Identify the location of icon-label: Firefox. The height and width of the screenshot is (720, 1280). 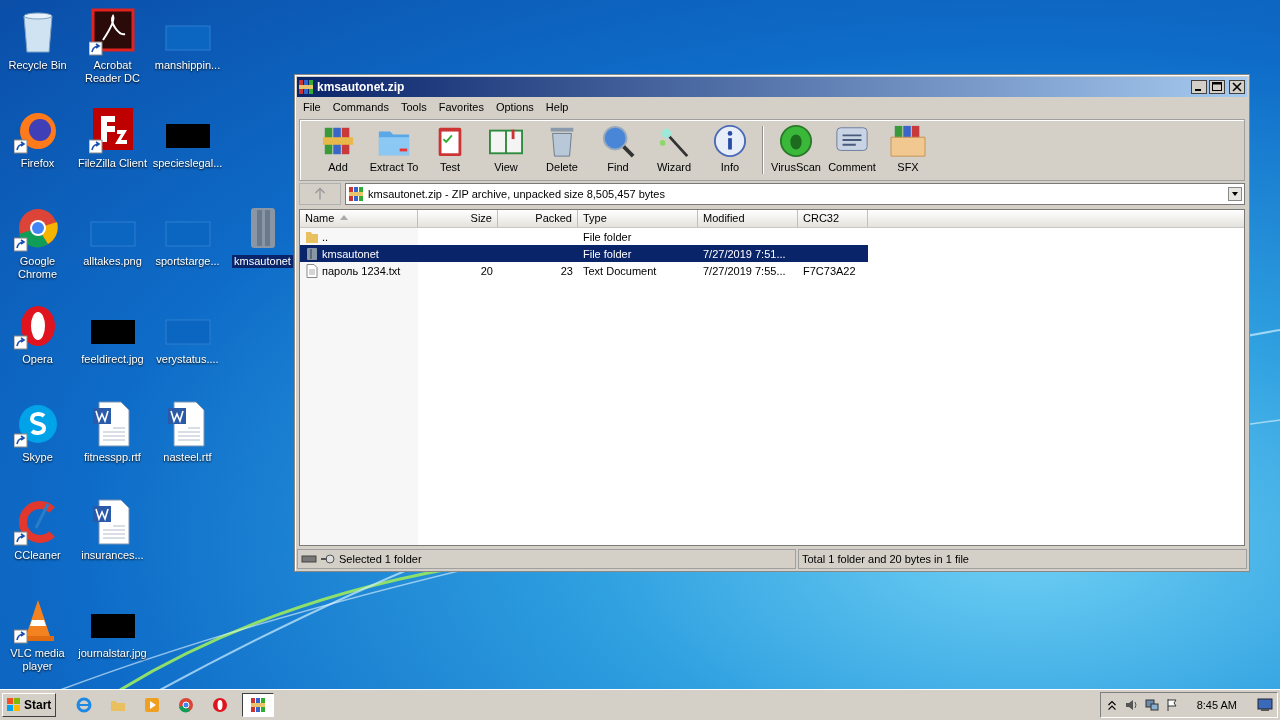
(37, 163).